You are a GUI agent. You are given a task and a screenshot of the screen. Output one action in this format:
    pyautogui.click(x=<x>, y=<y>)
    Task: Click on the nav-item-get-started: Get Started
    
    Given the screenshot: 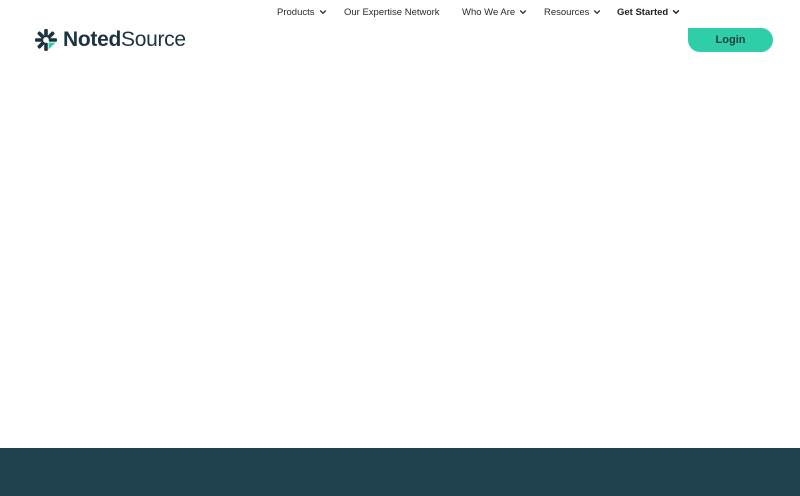 What is the action you would take?
    pyautogui.click(x=648, y=12)
    